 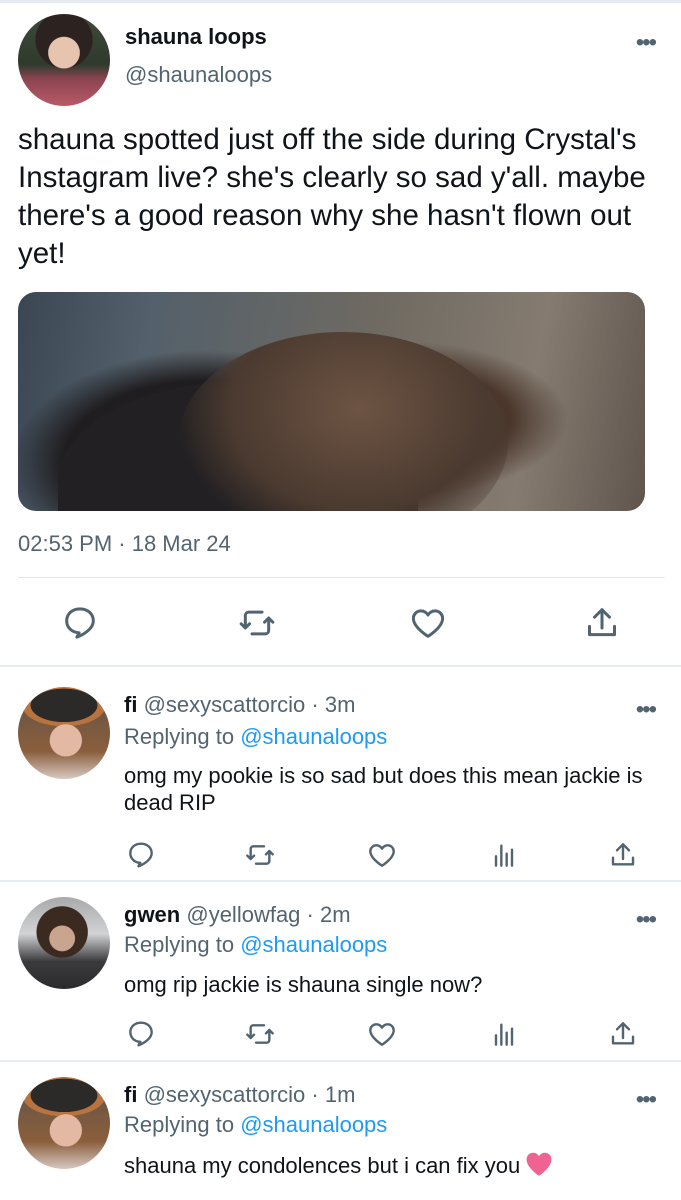 What do you see at coordinates (341, 577) in the screenshot?
I see `divider` at bounding box center [341, 577].